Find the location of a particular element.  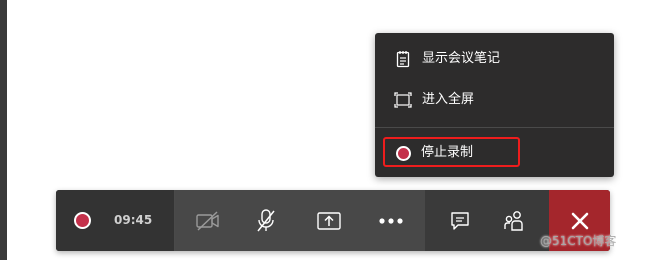

toolbar-panels is located at coordinates (487, 220).